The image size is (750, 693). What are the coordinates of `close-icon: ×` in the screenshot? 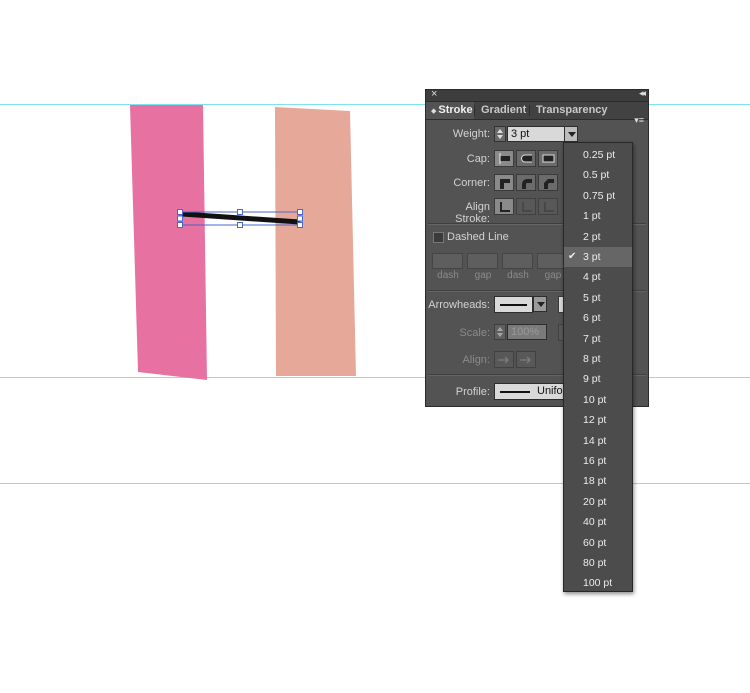 It's located at (434, 94).